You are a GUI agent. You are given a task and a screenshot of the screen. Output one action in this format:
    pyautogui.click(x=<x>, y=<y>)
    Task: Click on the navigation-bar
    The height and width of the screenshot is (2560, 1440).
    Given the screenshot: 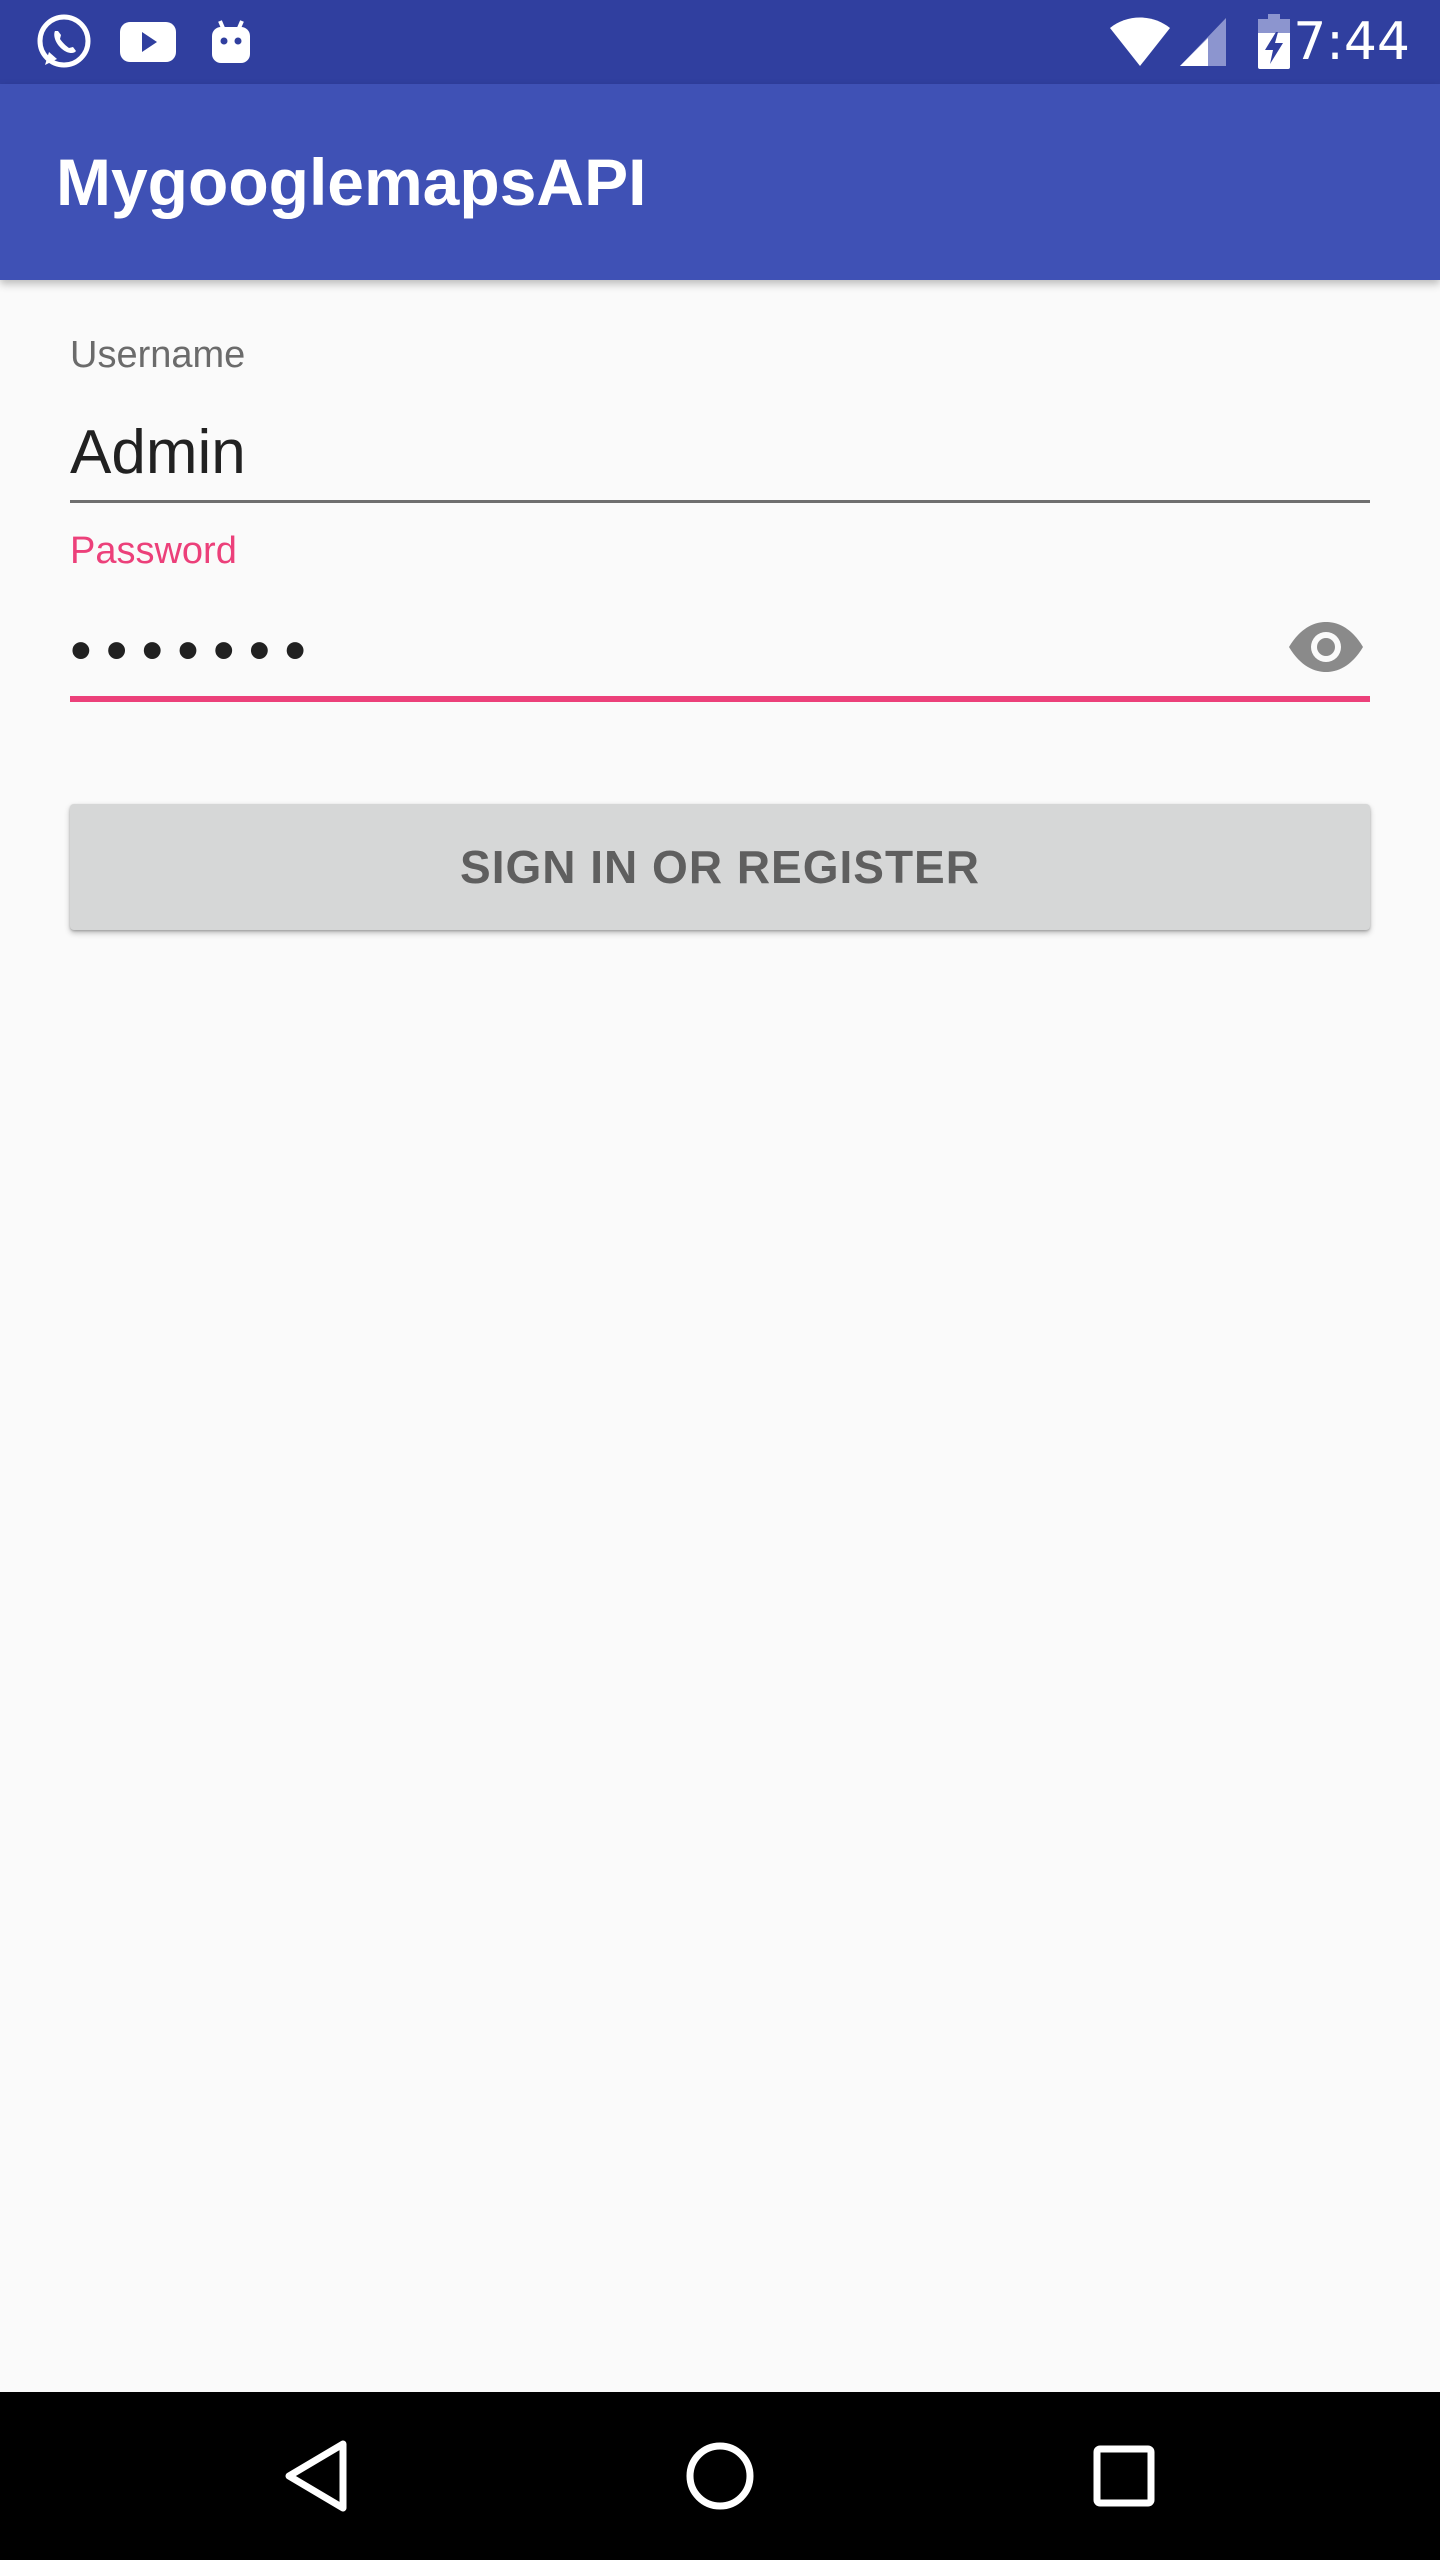 What is the action you would take?
    pyautogui.click(x=720, y=2476)
    